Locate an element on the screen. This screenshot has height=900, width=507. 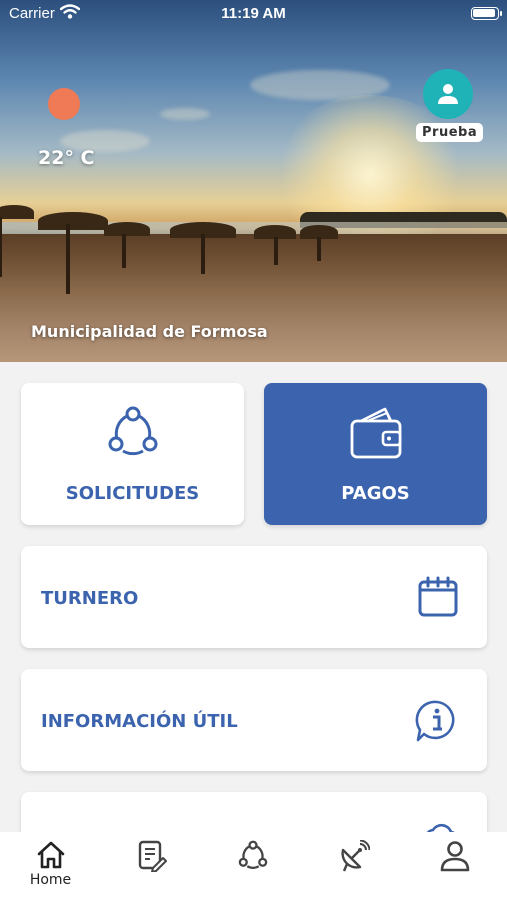
edit-document-icon is located at coordinates (152, 856).